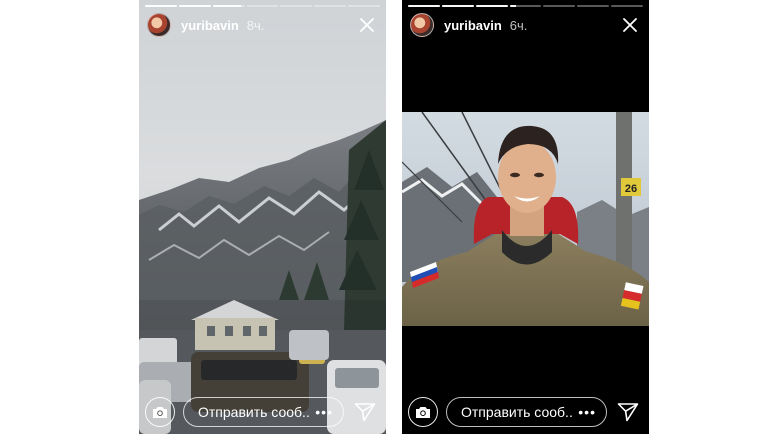  I want to click on story-timestamp: 8ч., so click(255, 25).